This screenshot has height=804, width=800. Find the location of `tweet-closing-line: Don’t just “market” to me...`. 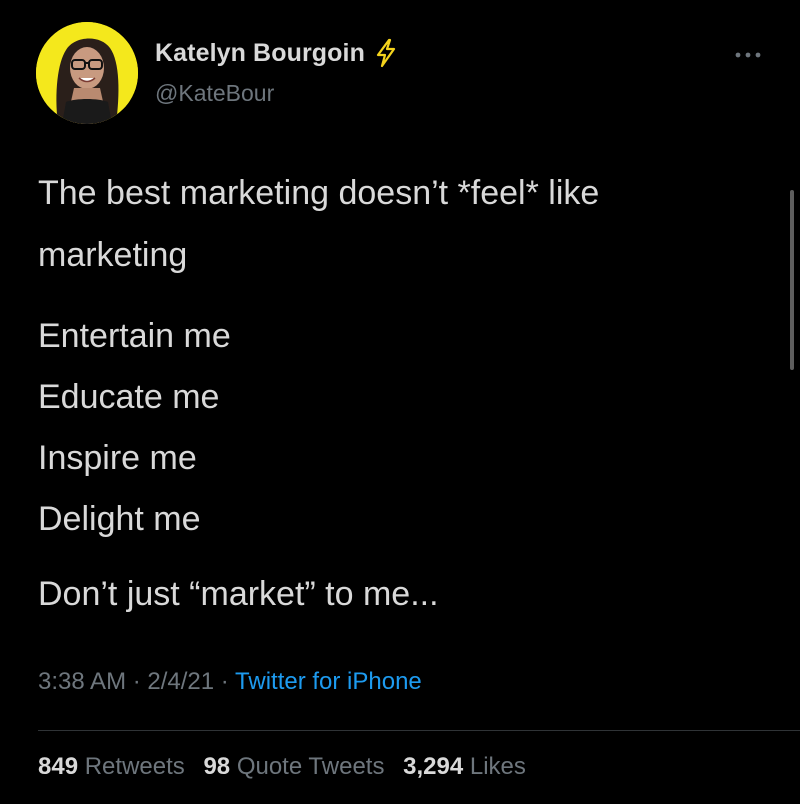

tweet-closing-line: Don’t just “market” to me... is located at coordinates (238, 594).